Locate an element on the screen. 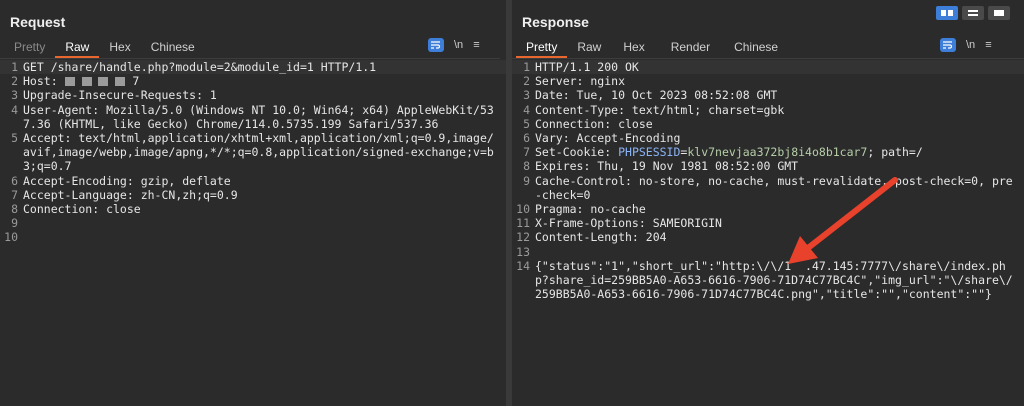 The height and width of the screenshot is (406, 1024). request-title: Request is located at coordinates (38, 22).